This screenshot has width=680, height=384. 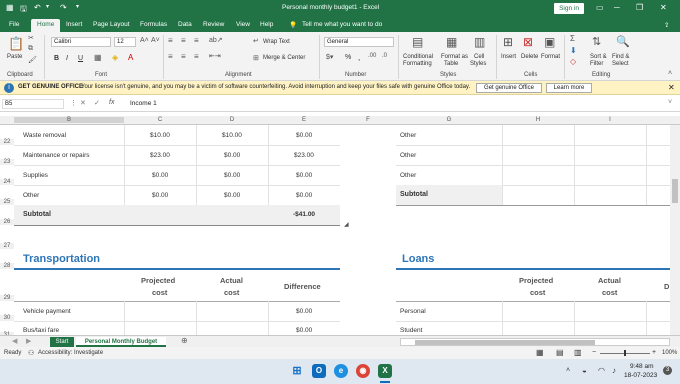 What do you see at coordinates (74, 24) in the screenshot?
I see `tab-insert: Insert` at bounding box center [74, 24].